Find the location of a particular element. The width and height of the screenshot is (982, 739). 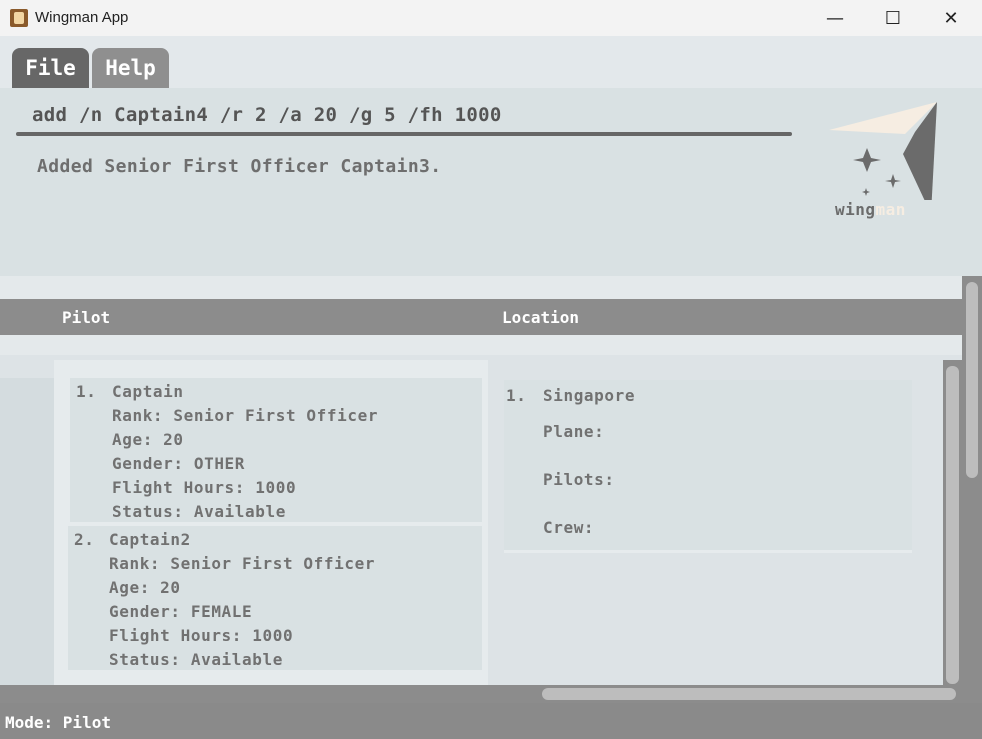

pilot-index: 1. is located at coordinates (86, 391).